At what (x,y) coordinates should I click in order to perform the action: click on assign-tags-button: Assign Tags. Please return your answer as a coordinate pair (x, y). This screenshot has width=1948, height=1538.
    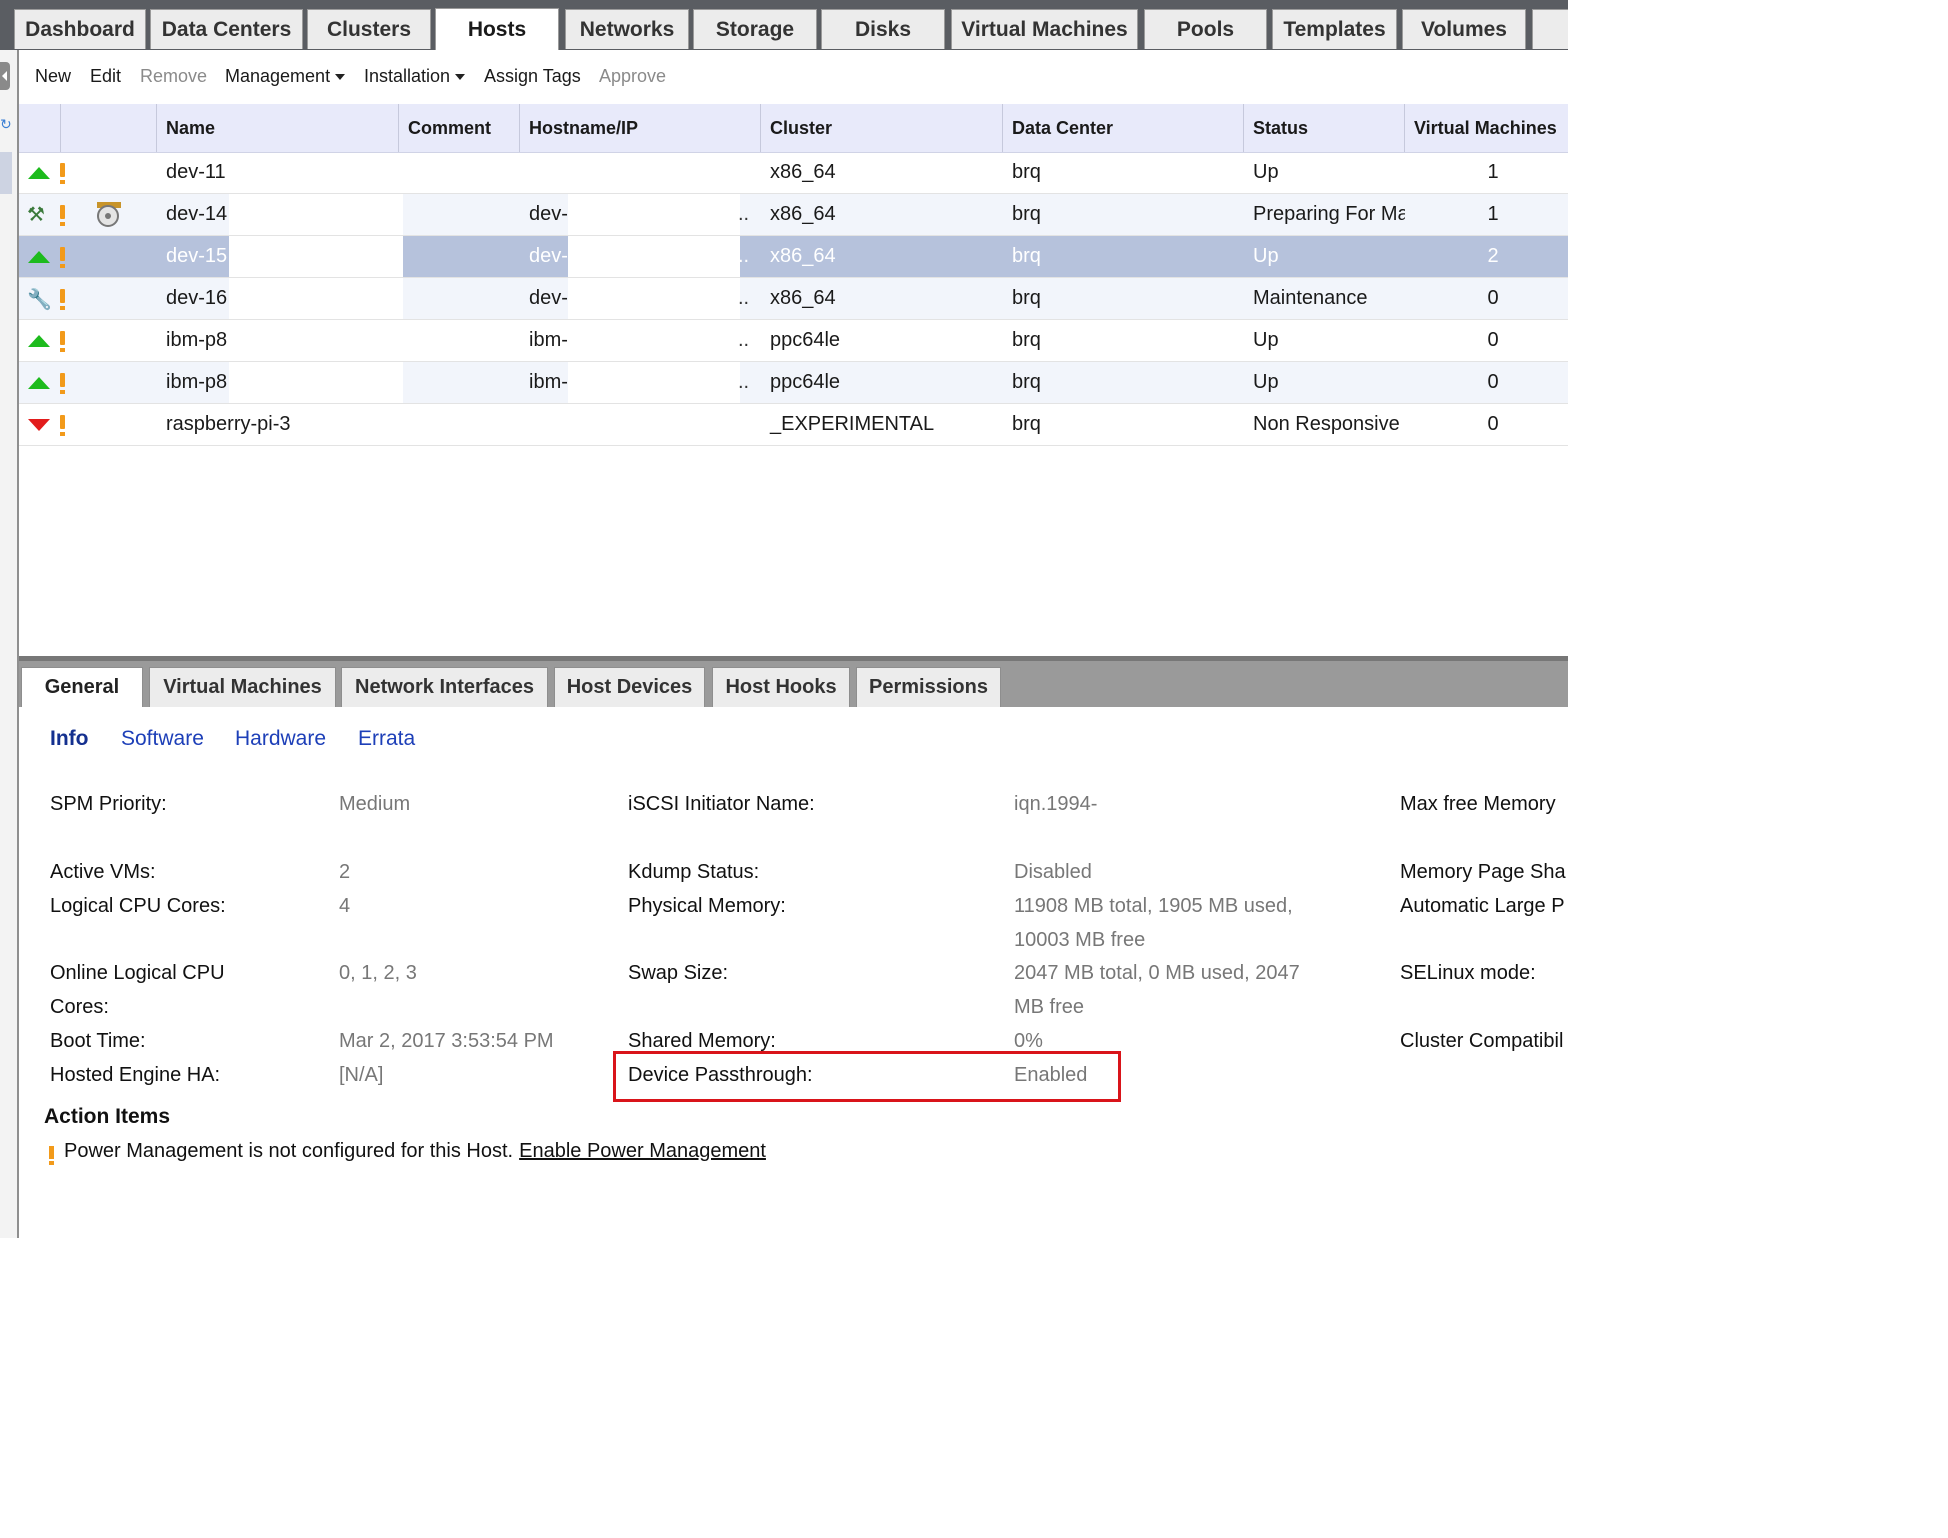
    Looking at the image, I should click on (532, 76).